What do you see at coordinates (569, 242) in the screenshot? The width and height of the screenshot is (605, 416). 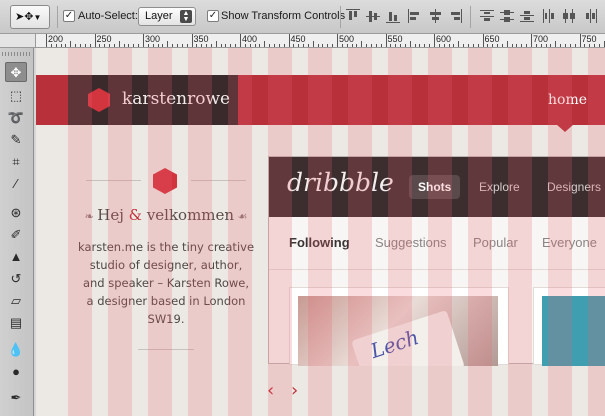 I see `subtab-everyone: Everyone` at bounding box center [569, 242].